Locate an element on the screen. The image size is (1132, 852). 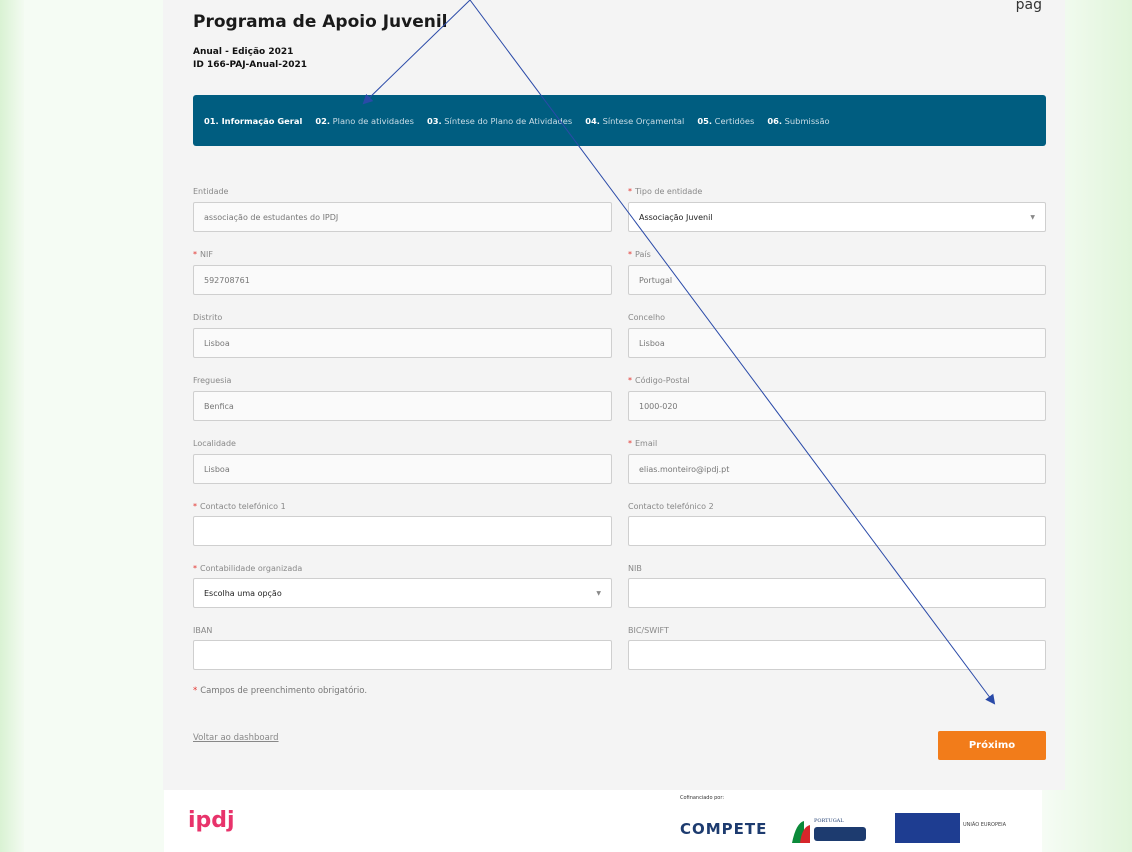
contacto2-input is located at coordinates (837, 531).